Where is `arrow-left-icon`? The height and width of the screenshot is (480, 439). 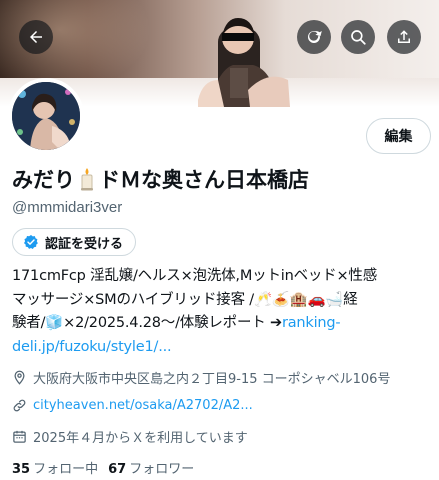
arrow-left-icon is located at coordinates (36, 37).